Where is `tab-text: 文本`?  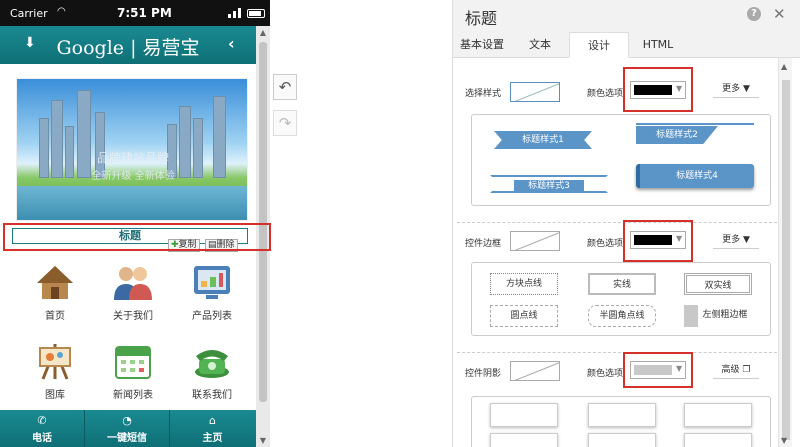 tab-text: 文本 is located at coordinates (540, 45).